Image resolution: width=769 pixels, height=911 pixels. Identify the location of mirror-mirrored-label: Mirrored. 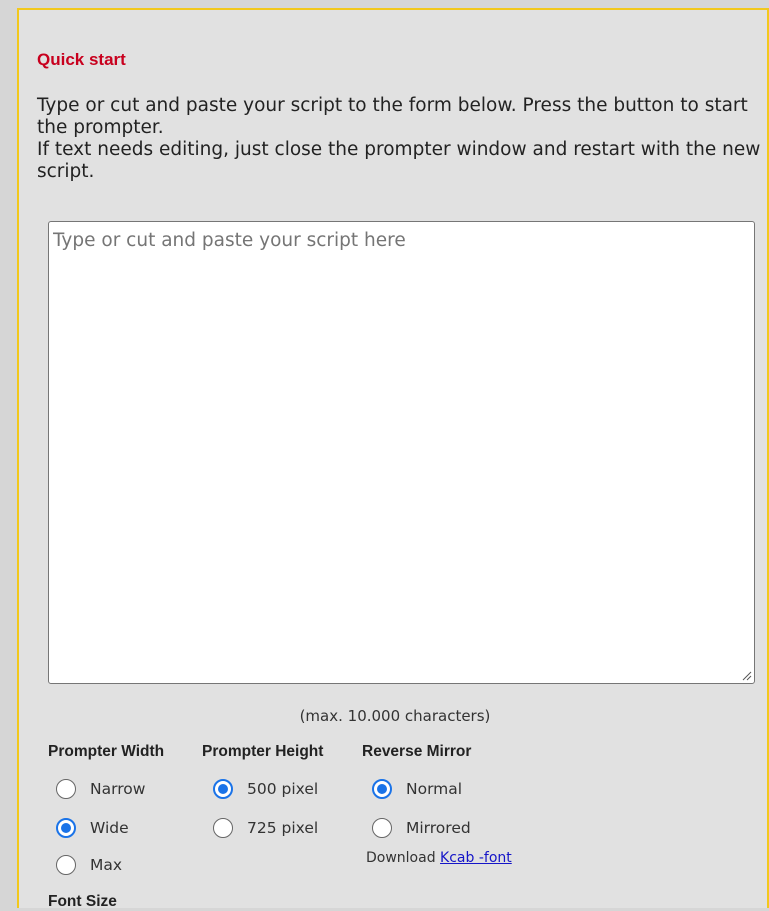
(438, 828).